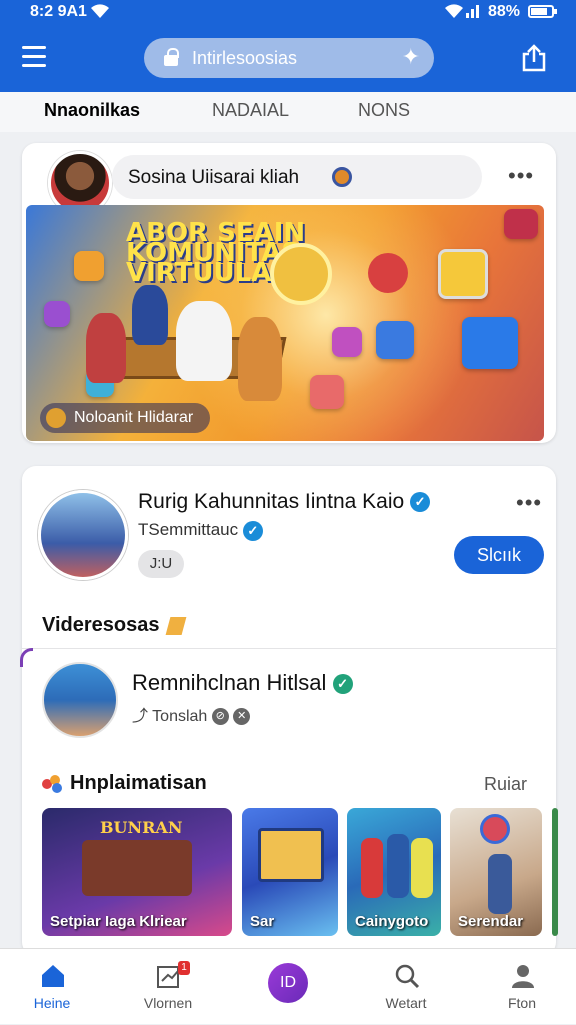  Describe the element at coordinates (499, 555) in the screenshot. I see `follow-button: Slcıık` at that location.